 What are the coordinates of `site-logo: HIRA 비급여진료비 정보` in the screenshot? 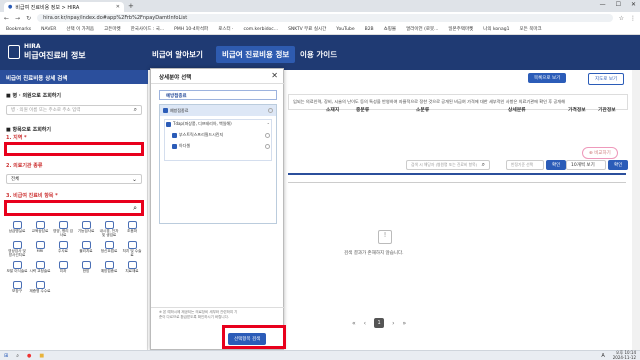 It's located at (47, 52).